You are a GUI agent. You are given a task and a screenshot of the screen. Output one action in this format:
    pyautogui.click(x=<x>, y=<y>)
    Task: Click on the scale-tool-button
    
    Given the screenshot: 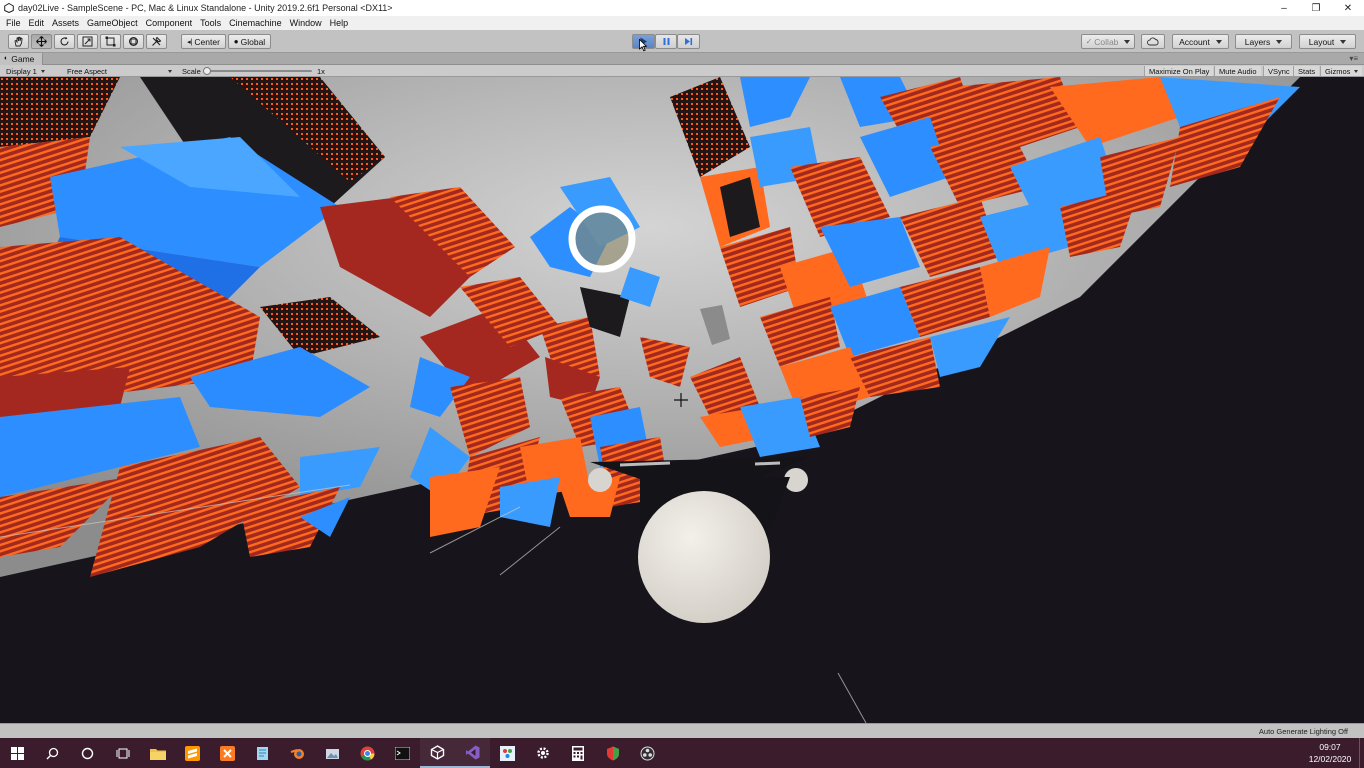 What is the action you would take?
    pyautogui.click(x=87, y=41)
    